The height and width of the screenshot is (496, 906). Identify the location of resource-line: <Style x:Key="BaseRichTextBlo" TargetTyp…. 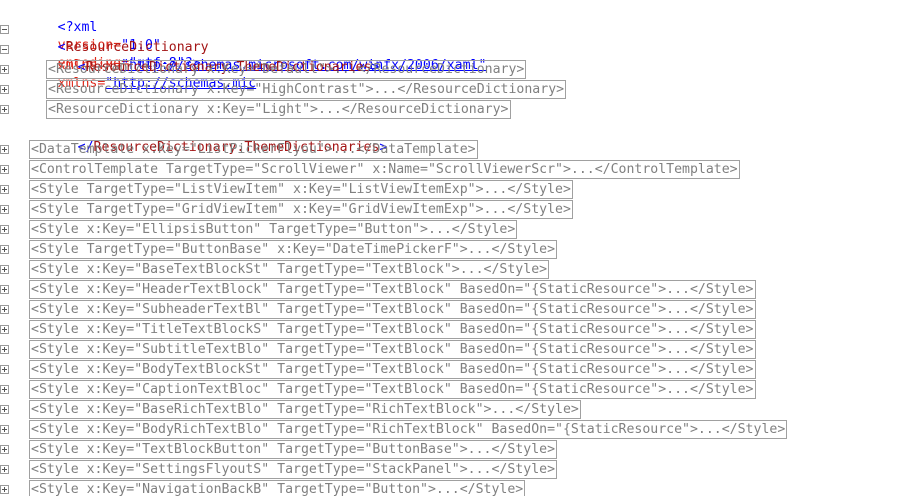
(453, 410).